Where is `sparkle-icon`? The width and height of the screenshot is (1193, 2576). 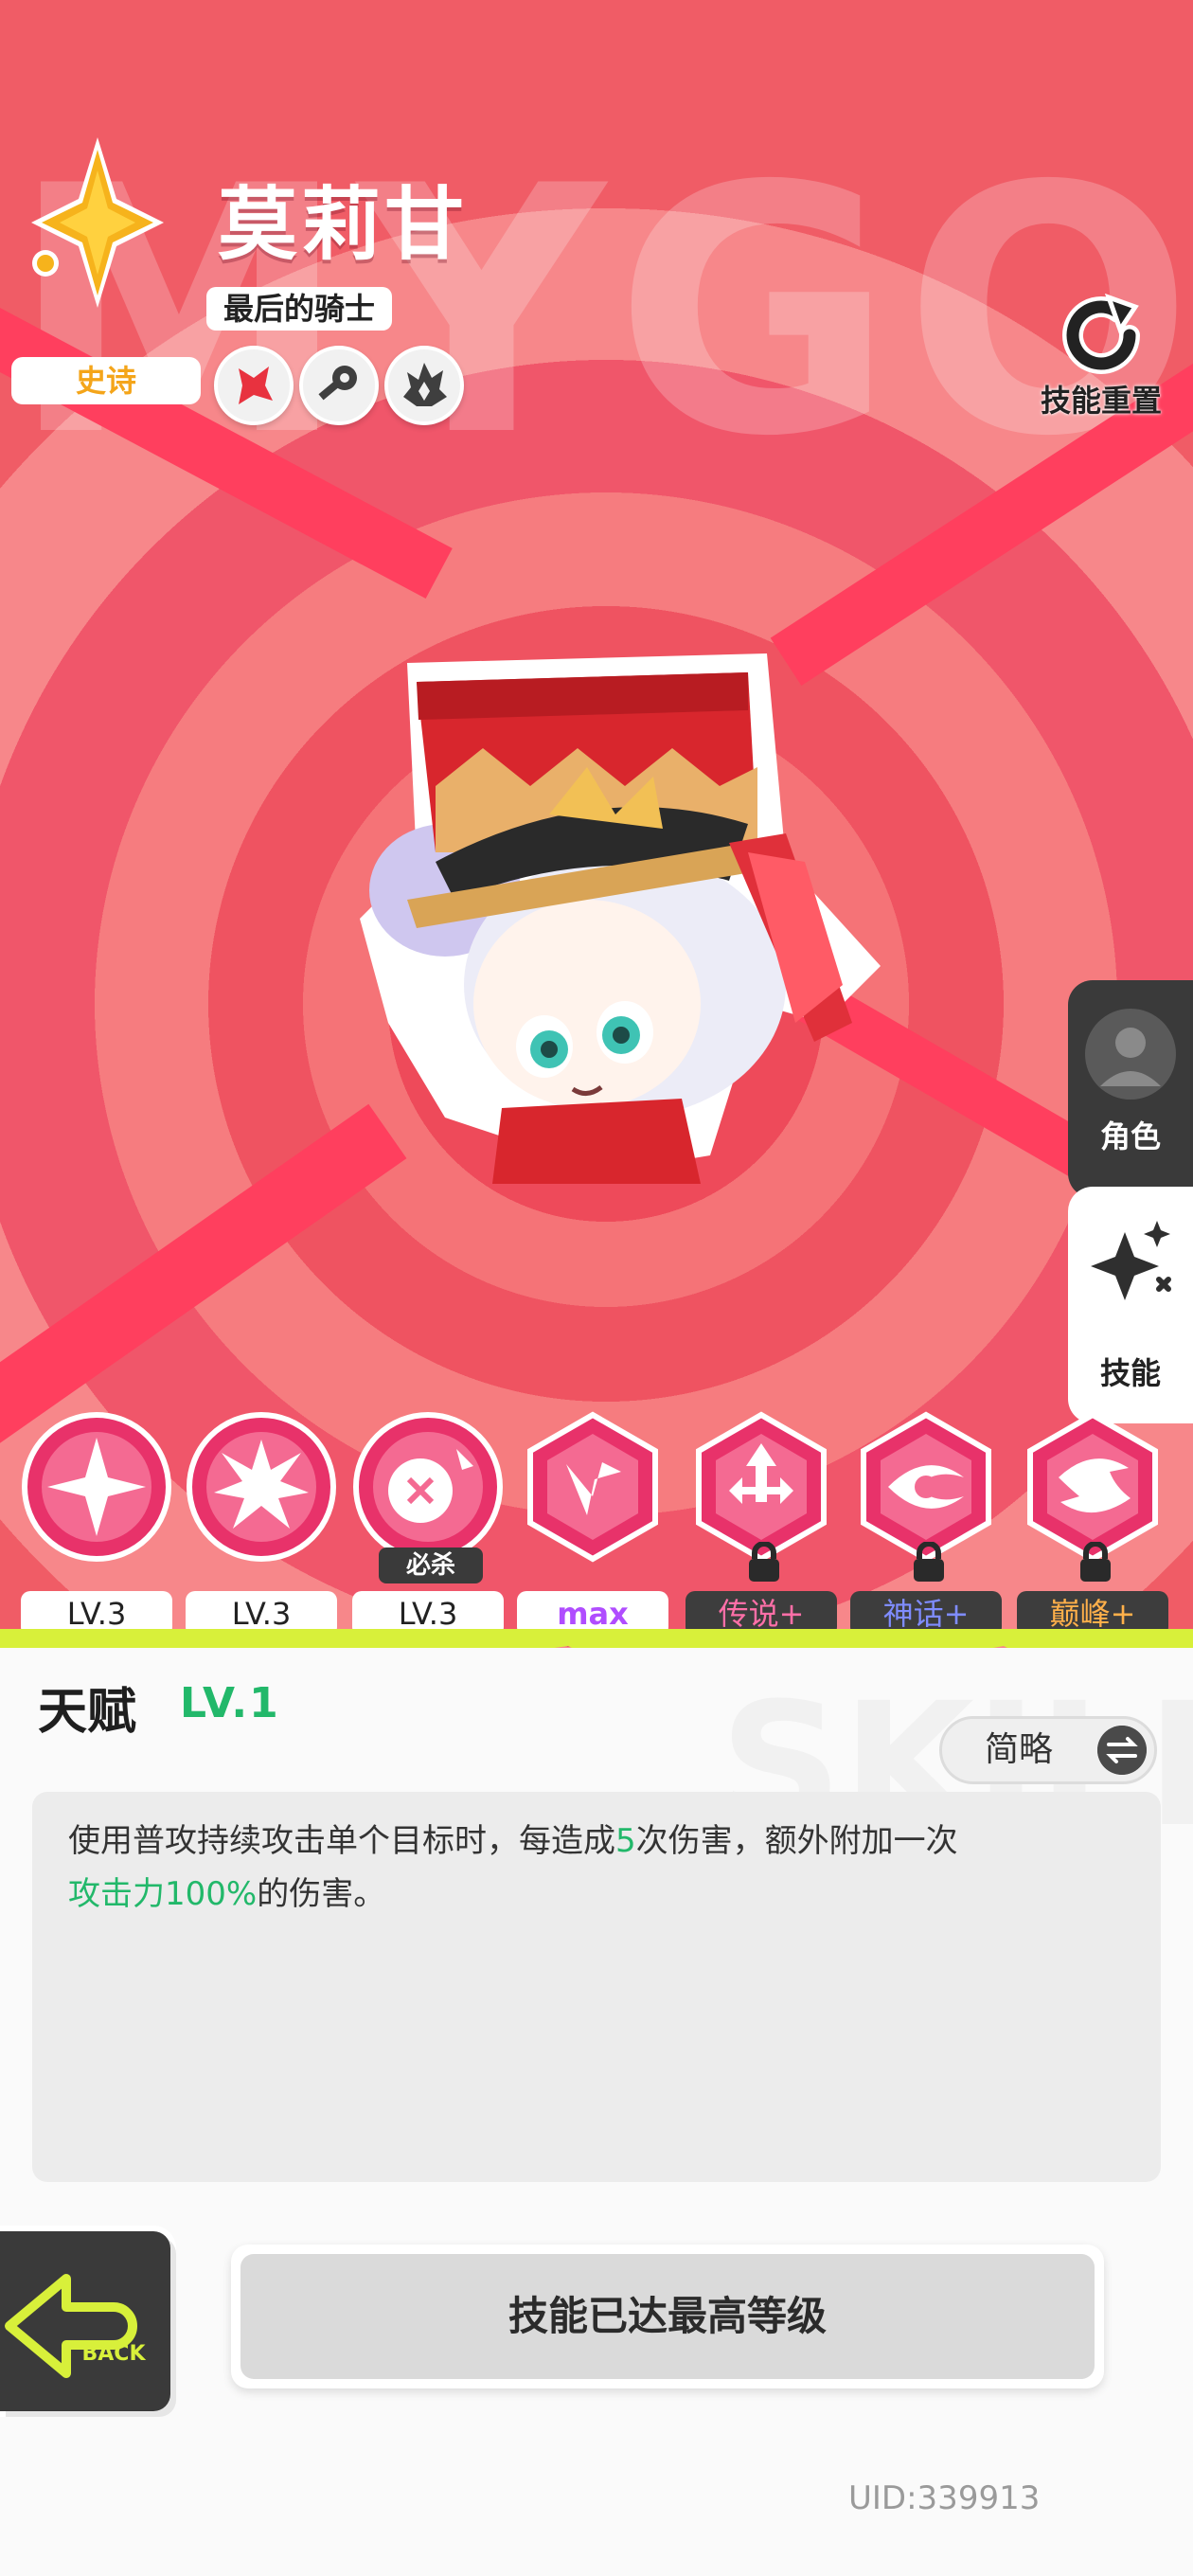
sparkle-icon is located at coordinates (1131, 1260).